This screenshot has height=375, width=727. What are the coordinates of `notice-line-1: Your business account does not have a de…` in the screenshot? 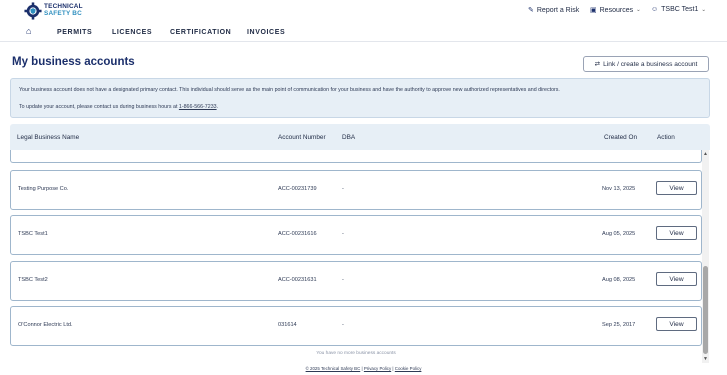 It's located at (289, 90).